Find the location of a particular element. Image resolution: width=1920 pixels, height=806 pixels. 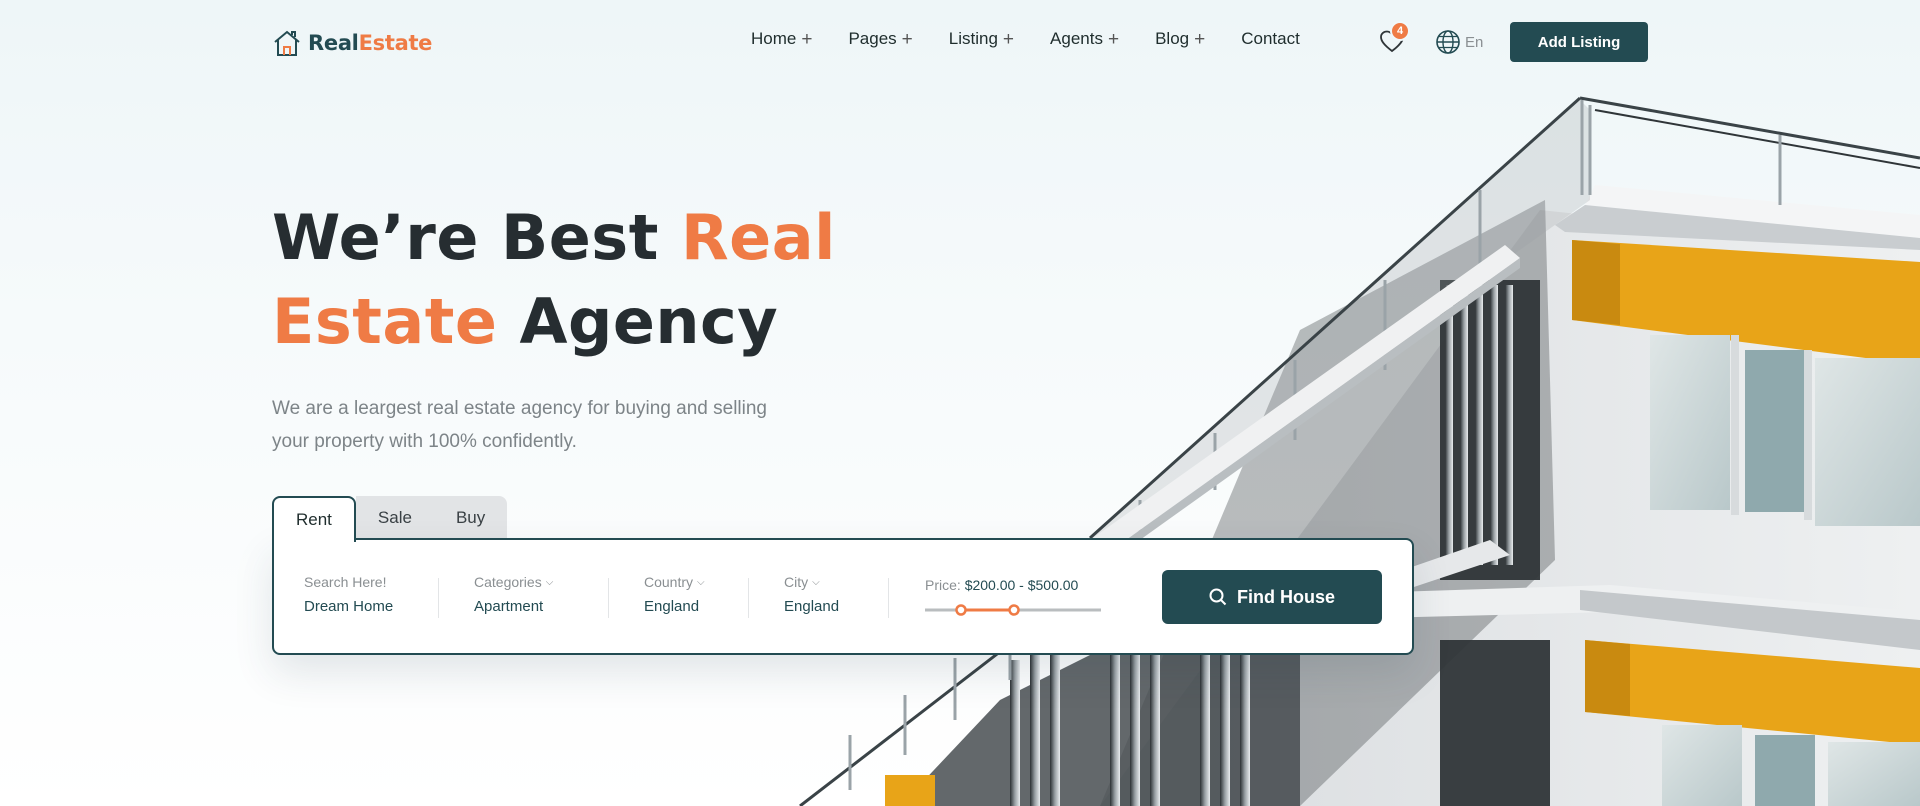

find-house-button: Find House is located at coordinates (1272, 597).